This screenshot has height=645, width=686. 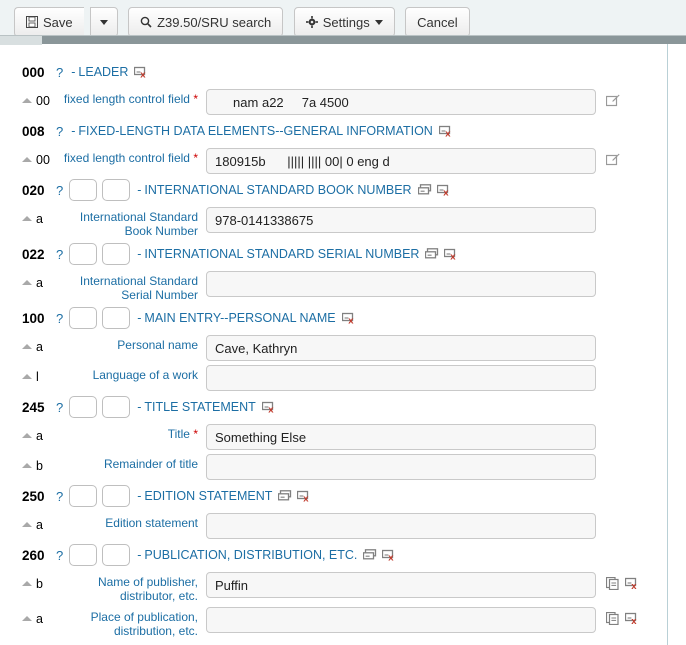 What do you see at coordinates (343, 40) in the screenshot?
I see `horizontal-scrollbar` at bounding box center [343, 40].